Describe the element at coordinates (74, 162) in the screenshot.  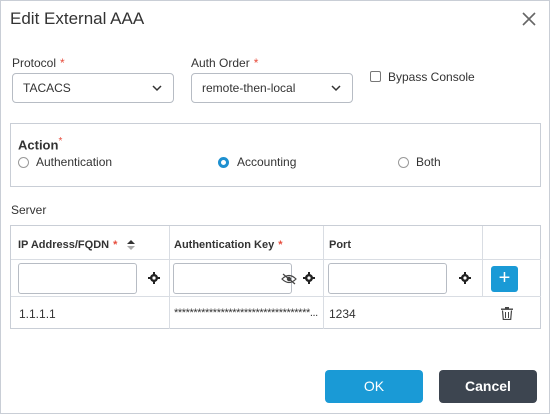
I see `authentication-label: Authentication` at that location.